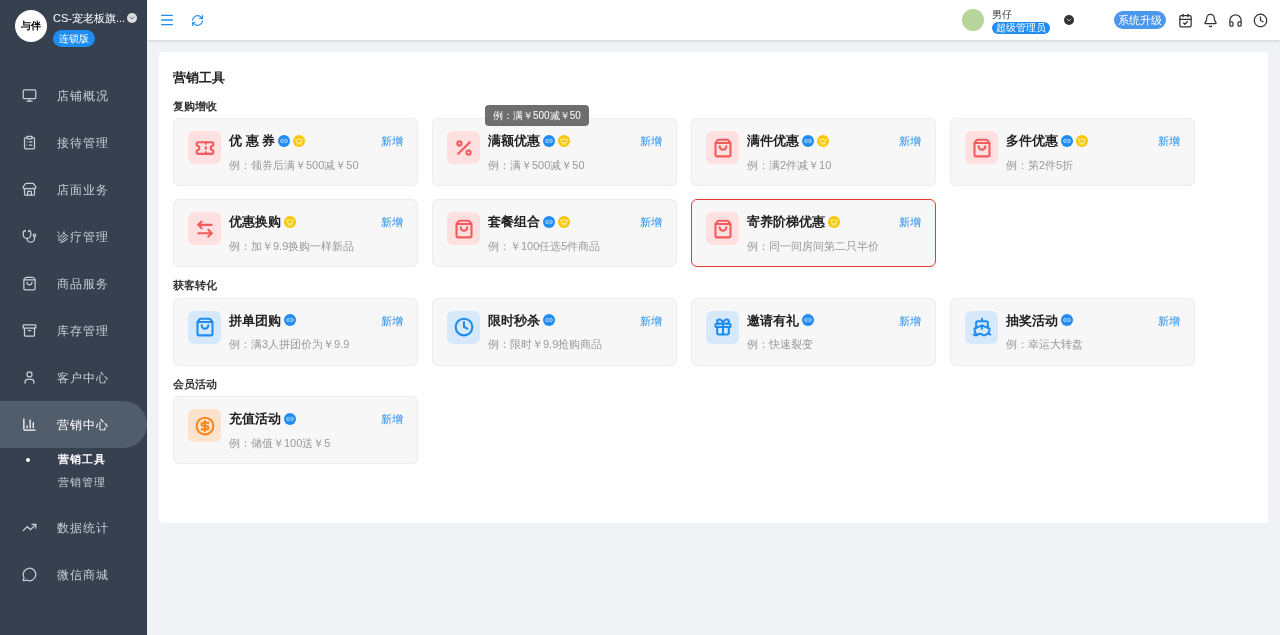 This screenshot has height=635, width=1280. I want to click on edition-badge: 连锁版, so click(74, 38).